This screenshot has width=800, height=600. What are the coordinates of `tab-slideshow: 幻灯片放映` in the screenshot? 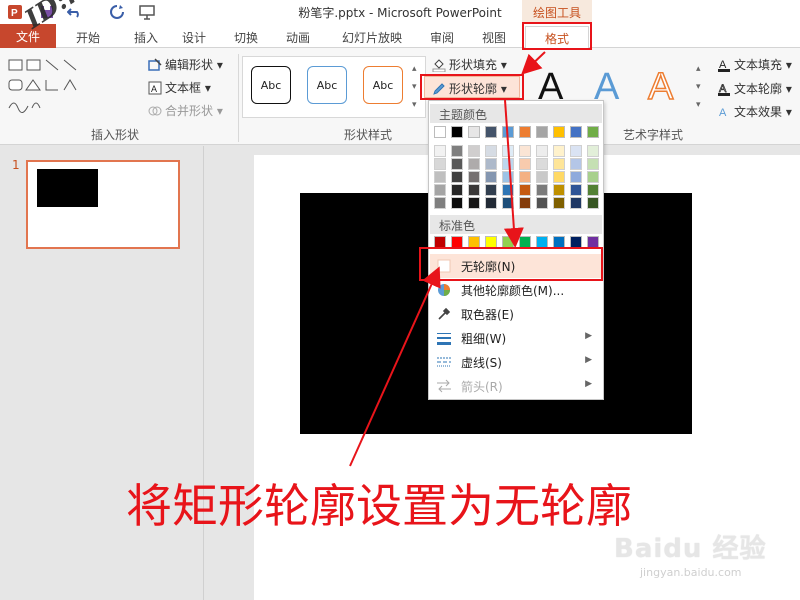 It's located at (372, 37).